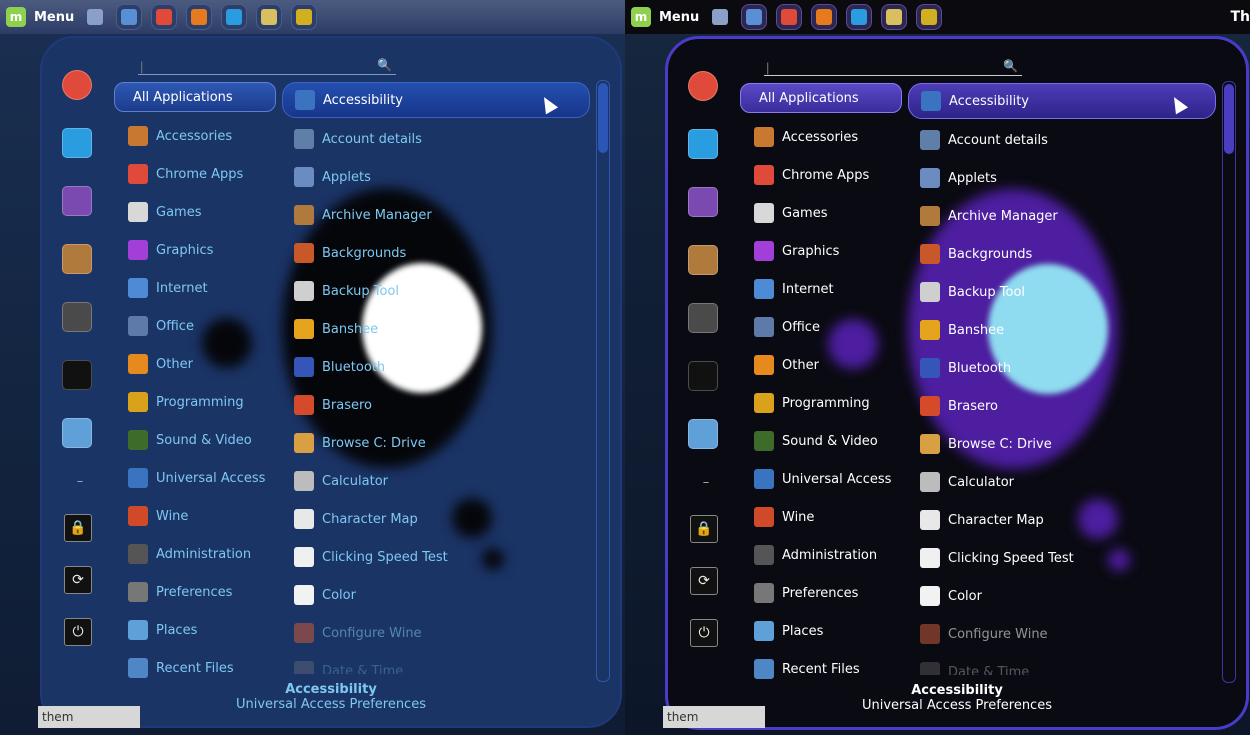 The height and width of the screenshot is (735, 1250). I want to click on favorite-settings-icon, so click(77, 317).